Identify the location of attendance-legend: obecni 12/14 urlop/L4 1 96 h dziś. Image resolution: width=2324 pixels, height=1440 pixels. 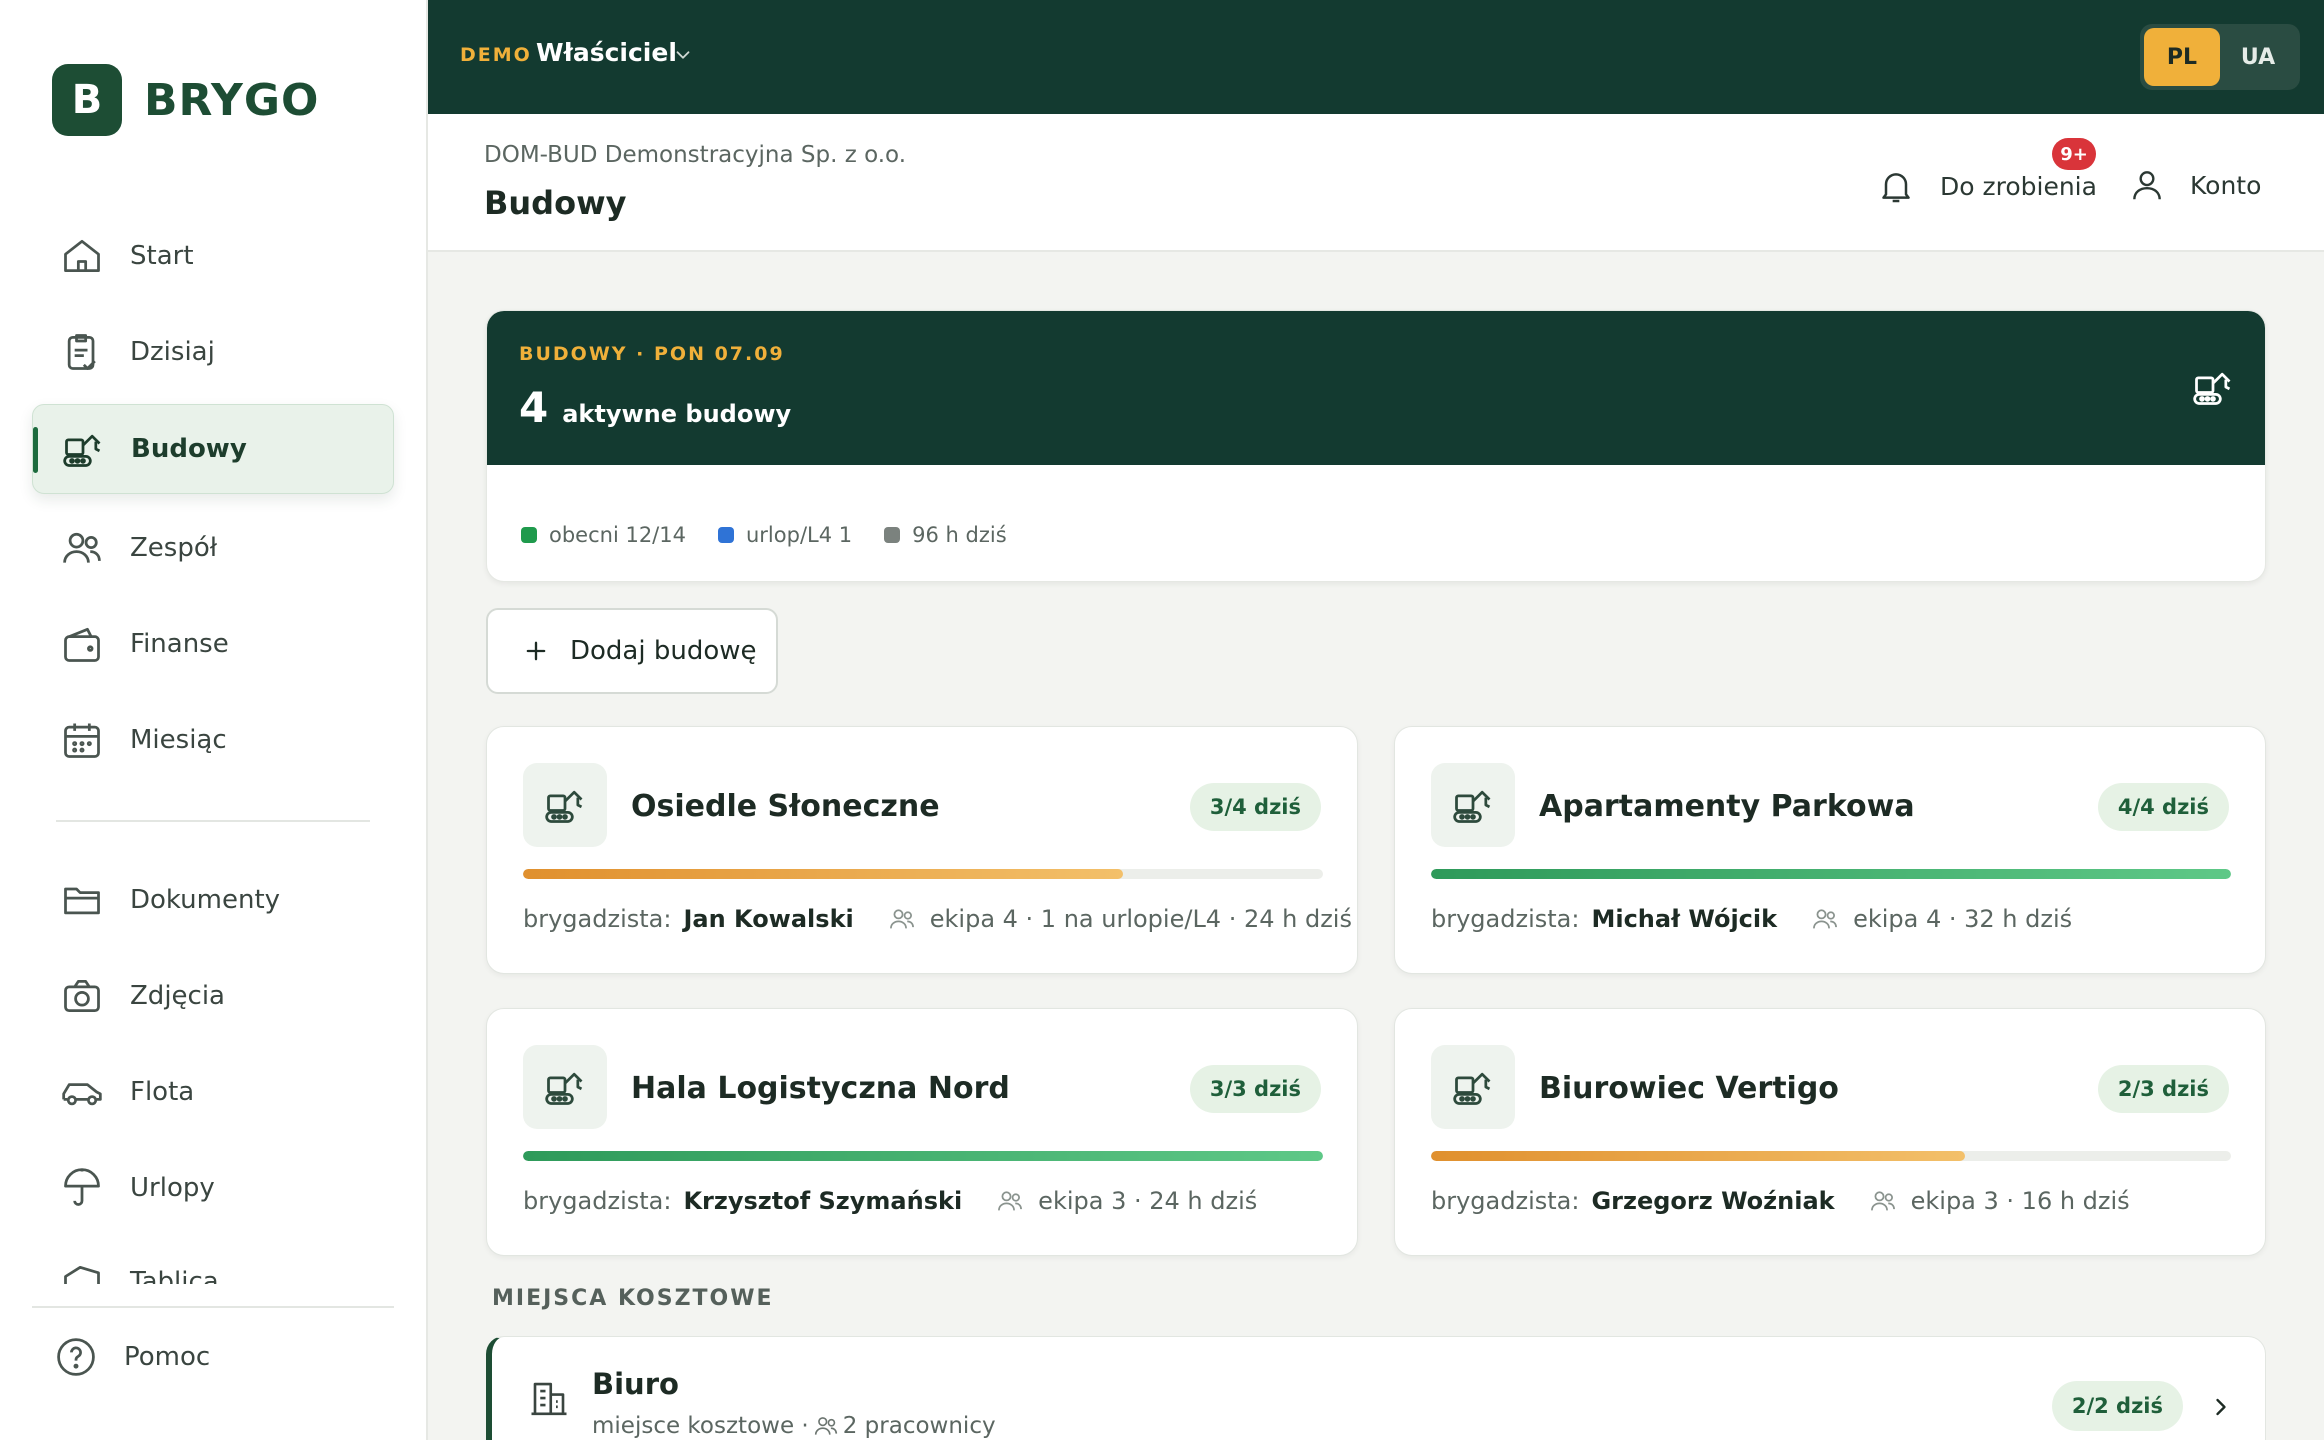
(780, 535).